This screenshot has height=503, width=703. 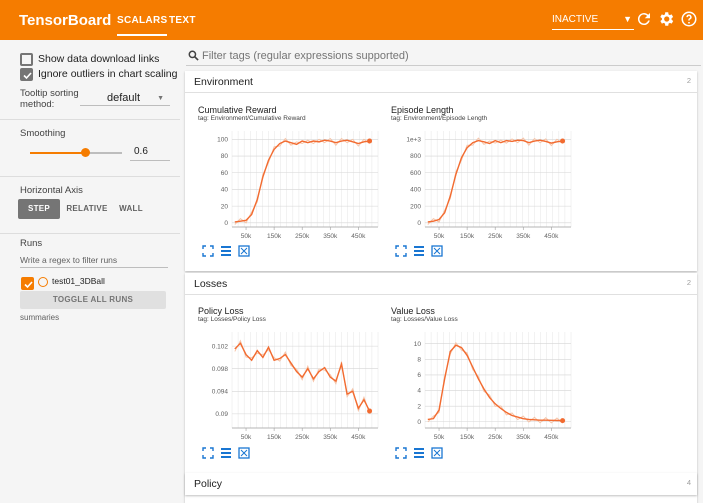 What do you see at coordinates (290, 186) in the screenshot?
I see `chart-cumulative-reward: 0 20 40 60 80 100 50k 150k 250k 350k 450k` at bounding box center [290, 186].